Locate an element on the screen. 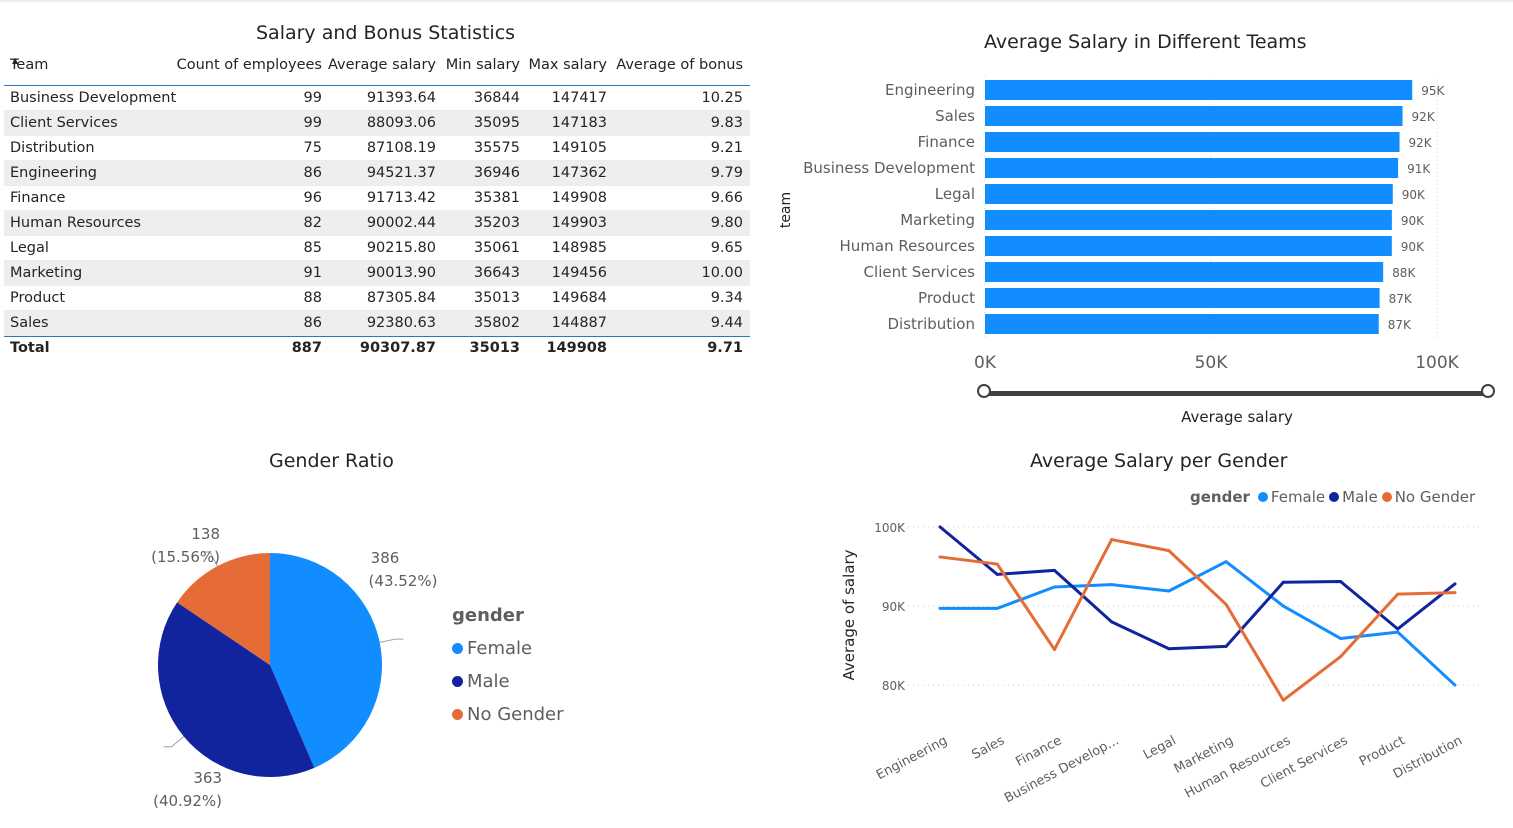  table-row: Product 88 87305.84 35013 149684 9.34 is located at coordinates (377, 298).